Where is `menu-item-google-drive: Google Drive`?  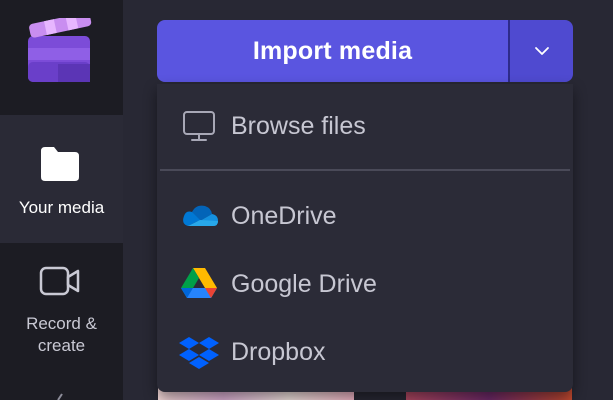
menu-item-google-drive: Google Drive is located at coordinates (365, 284).